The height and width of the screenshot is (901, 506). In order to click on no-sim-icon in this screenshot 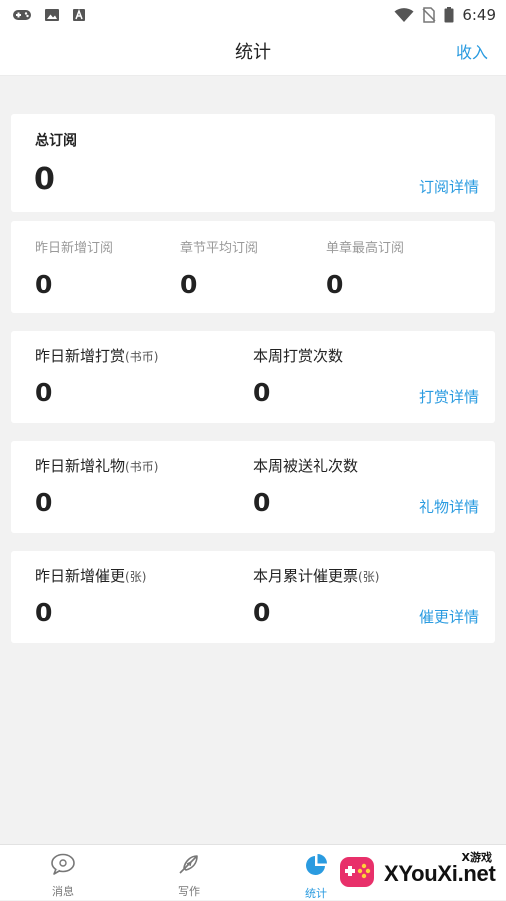, I will do `click(429, 15)`.